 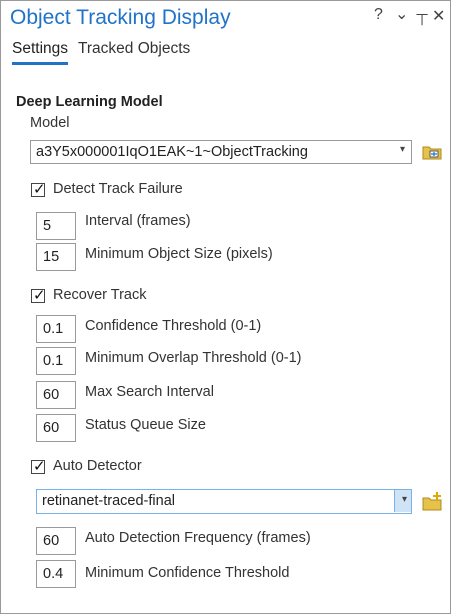 I want to click on pin-icon: ⊥, so click(x=422, y=19).